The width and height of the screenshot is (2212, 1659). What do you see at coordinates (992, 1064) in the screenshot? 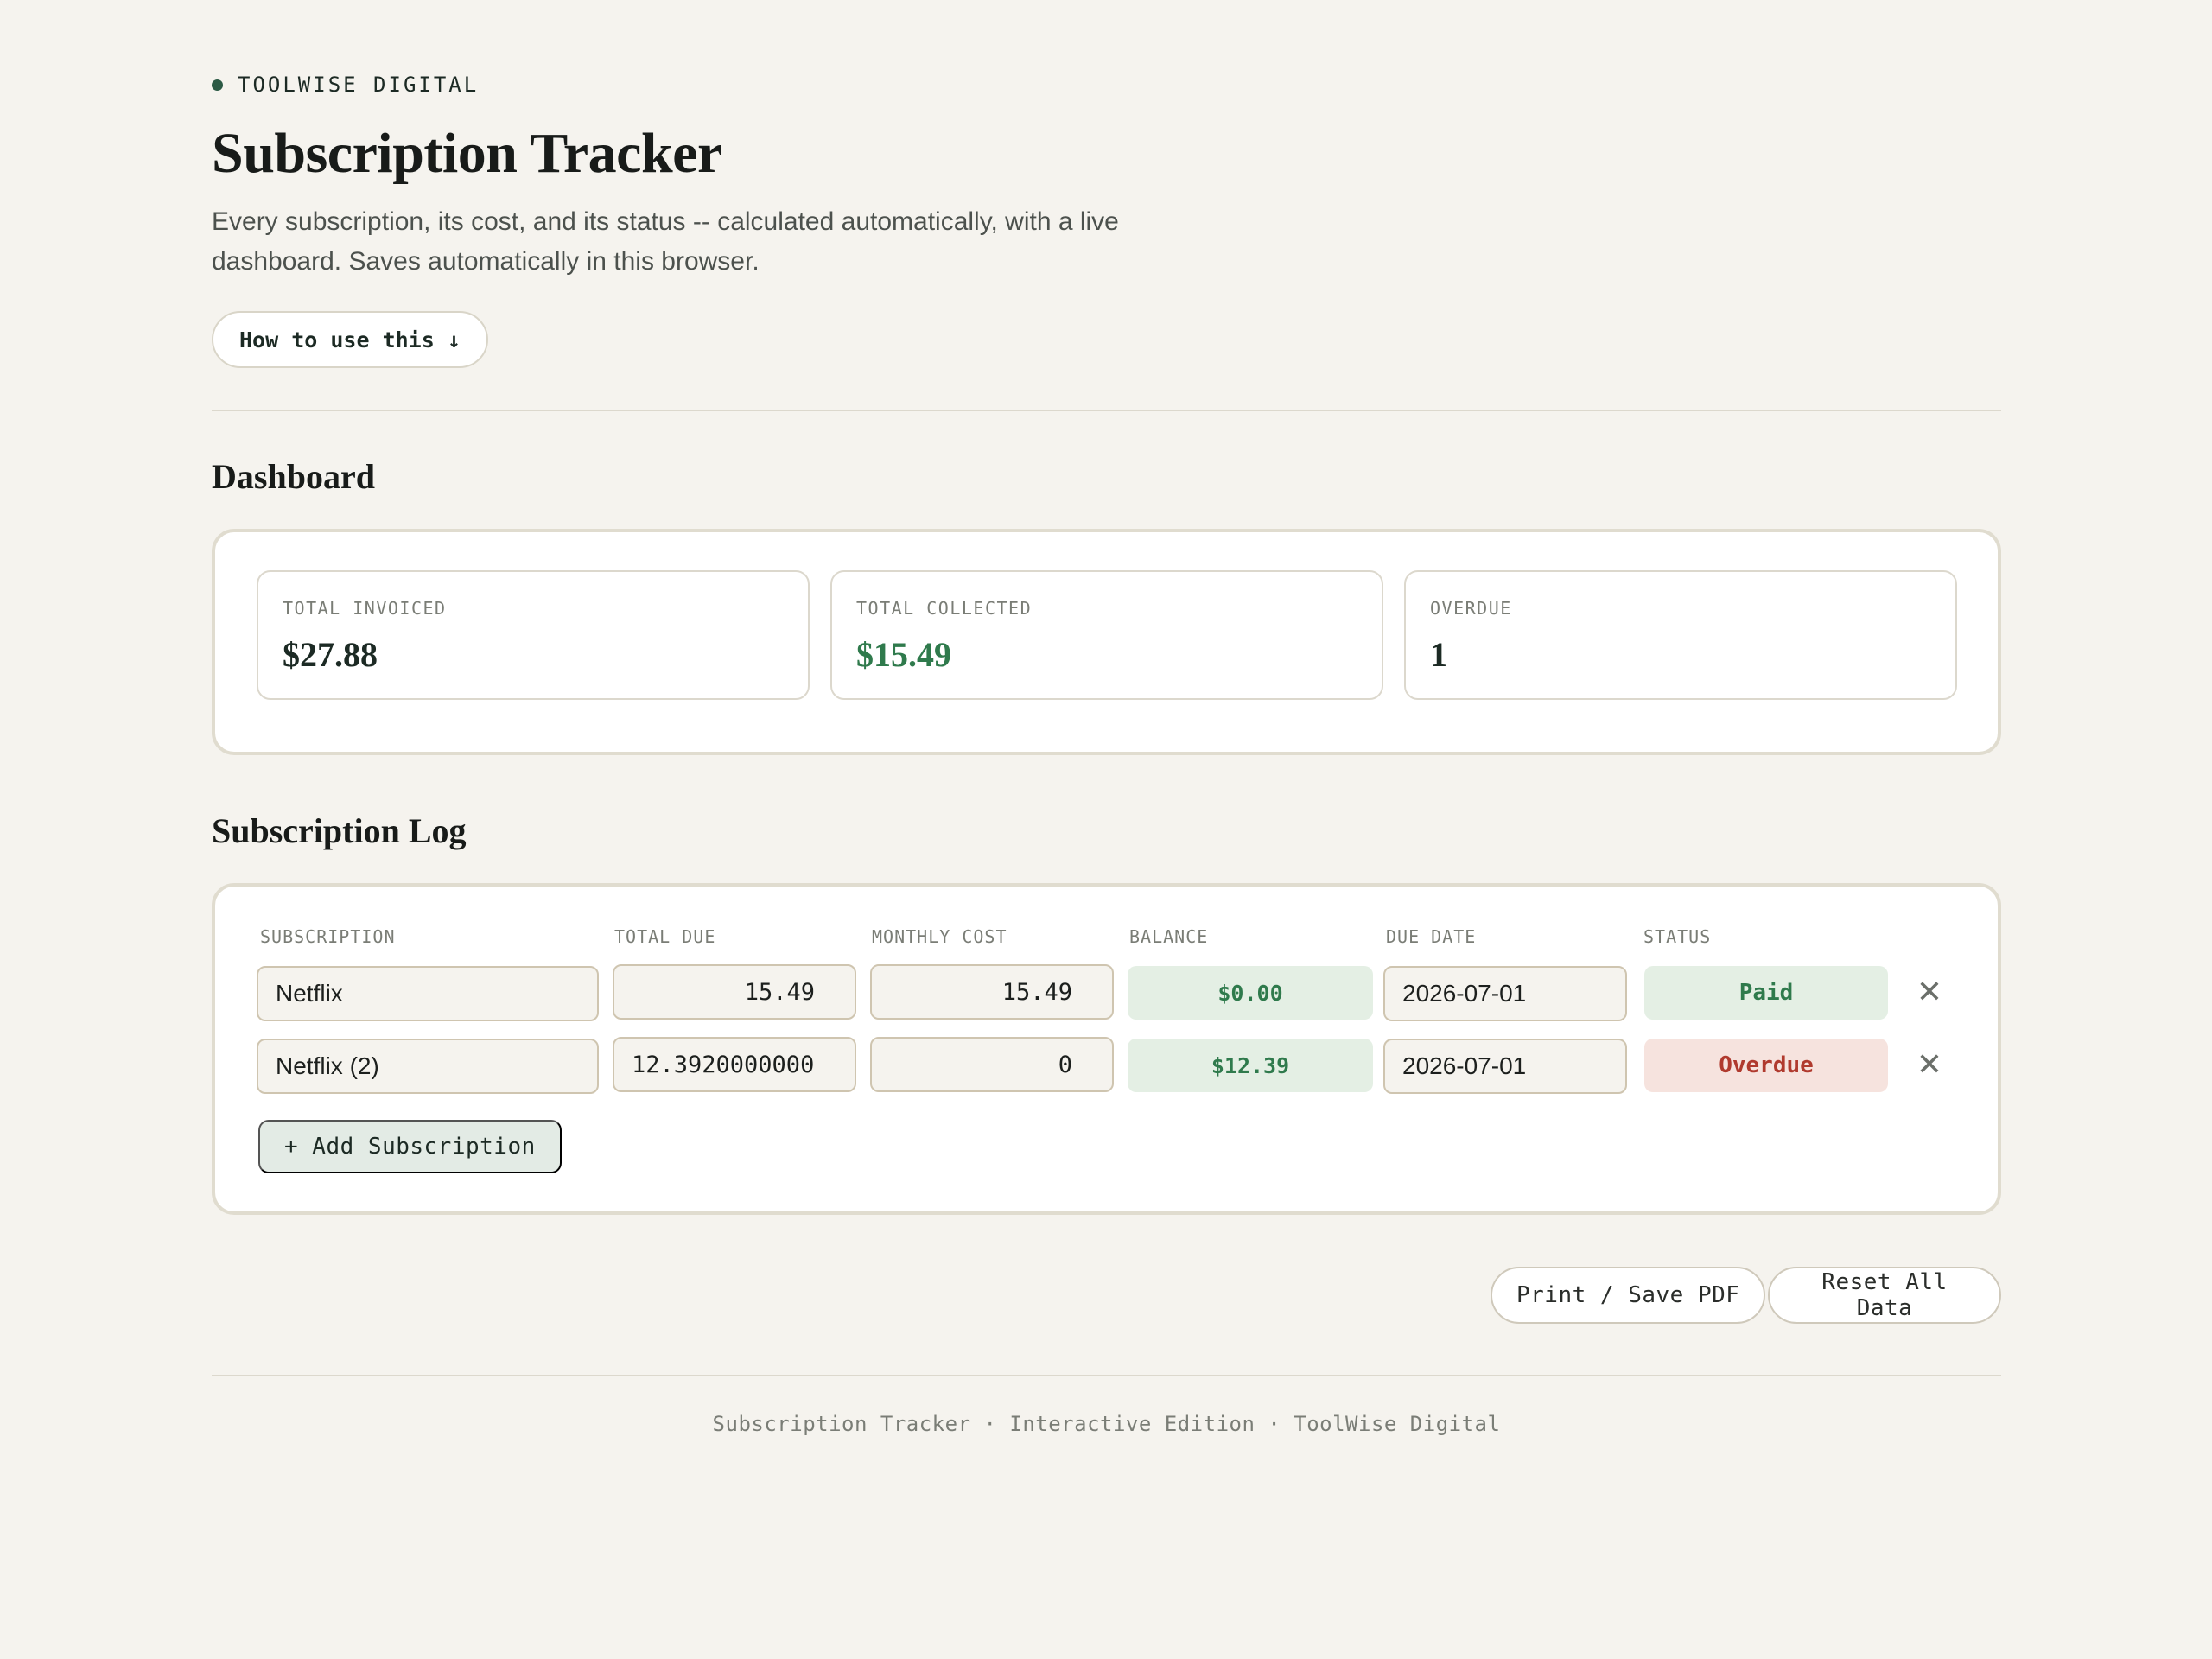
I see `monthly-cost-input: 0` at bounding box center [992, 1064].